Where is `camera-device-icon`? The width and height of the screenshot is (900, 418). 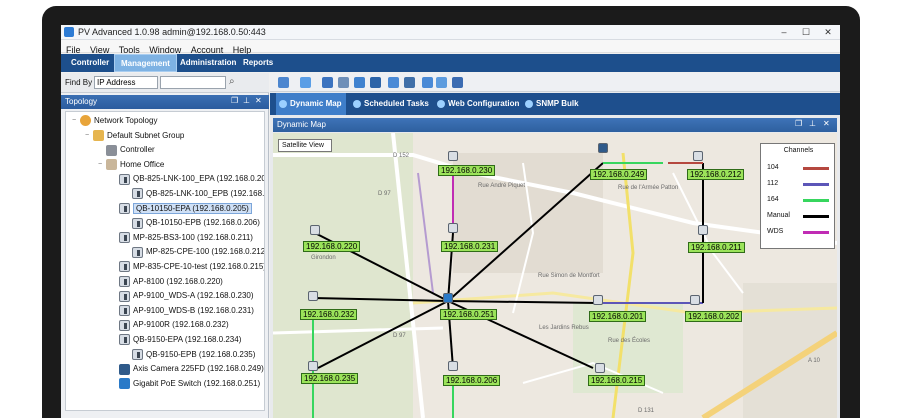
camera-device-icon is located at coordinates (603, 148).